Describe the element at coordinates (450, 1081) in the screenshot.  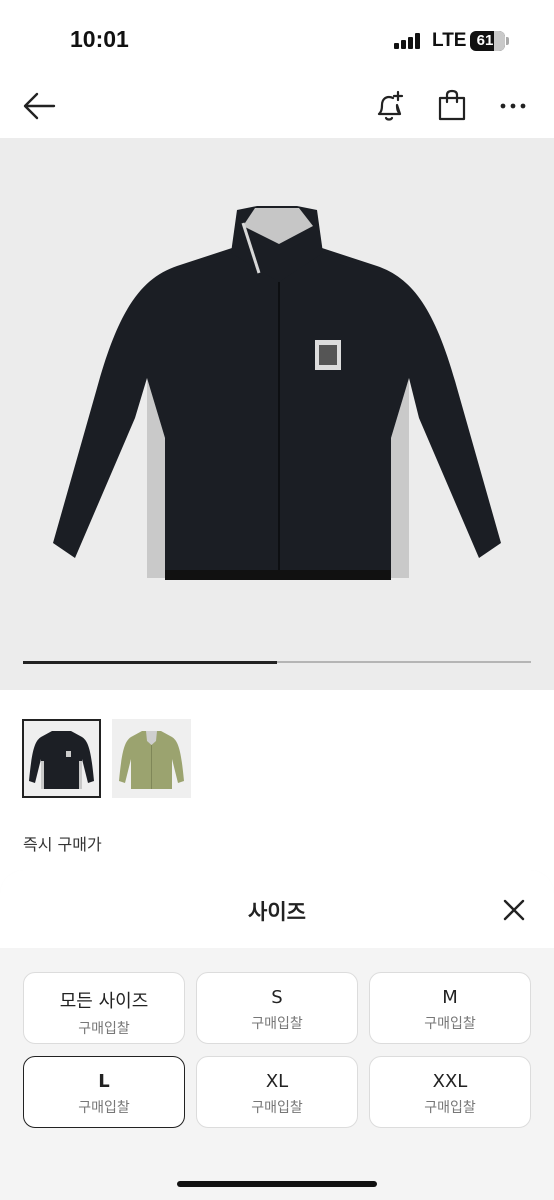
I see `size-option-label: XXL` at that location.